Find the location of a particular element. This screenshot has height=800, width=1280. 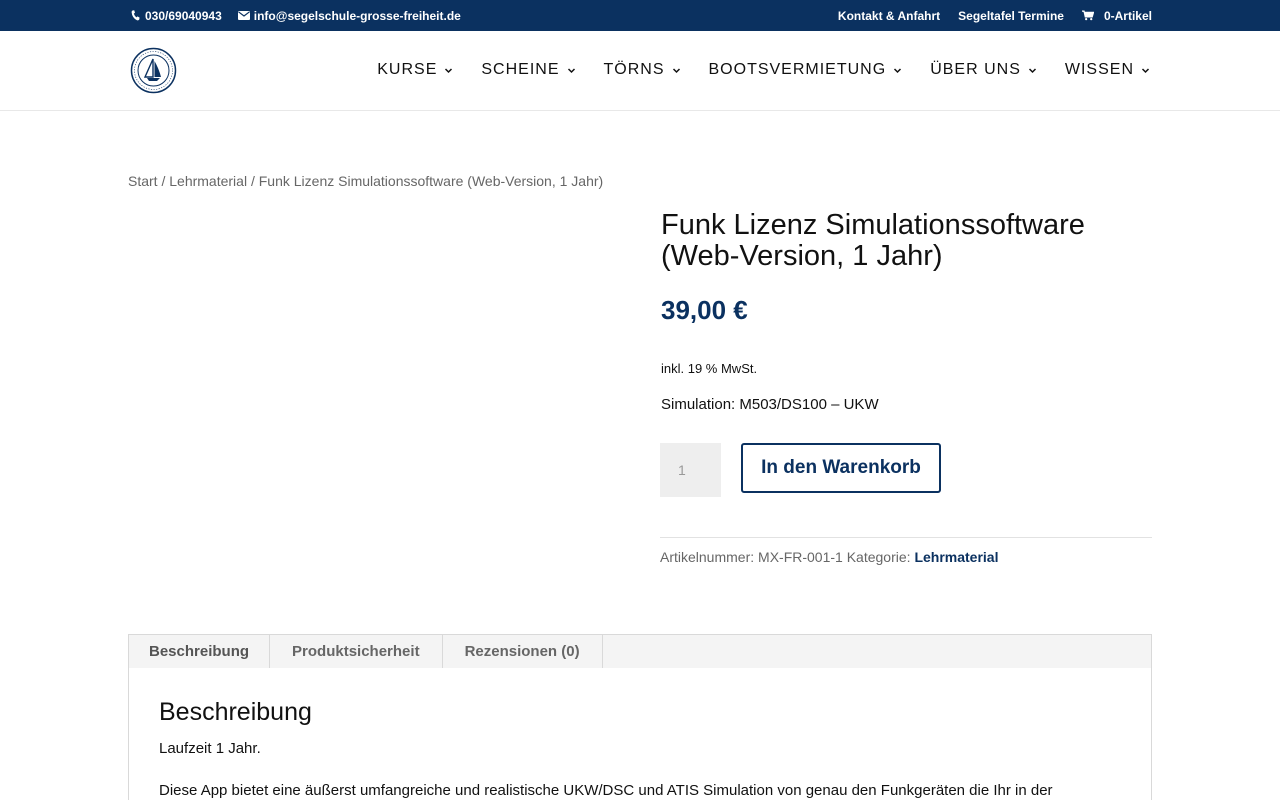

nav-item-wissen: WISSEN is located at coordinates (1107, 70).